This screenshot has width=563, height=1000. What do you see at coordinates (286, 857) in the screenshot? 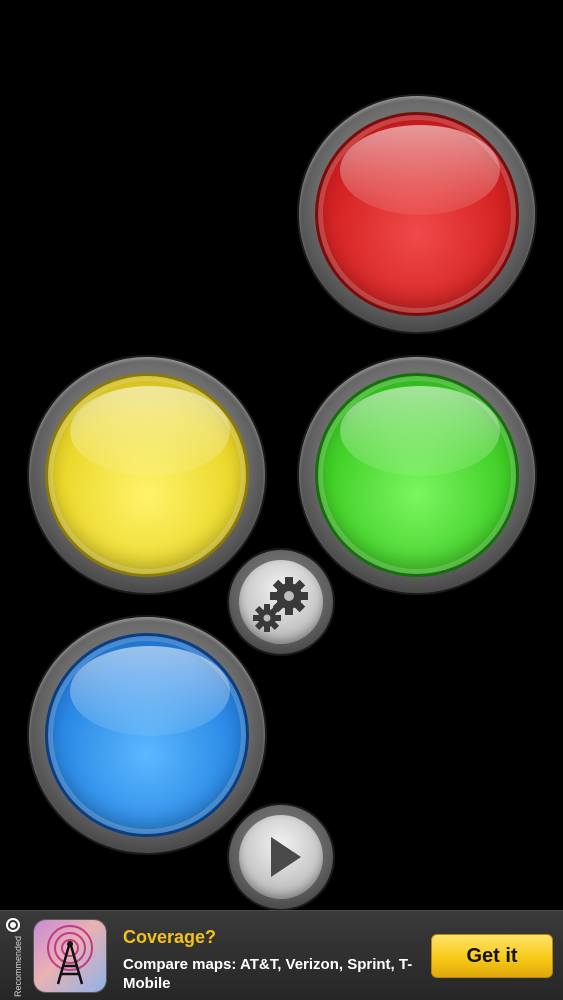
I see `play-icon` at bounding box center [286, 857].